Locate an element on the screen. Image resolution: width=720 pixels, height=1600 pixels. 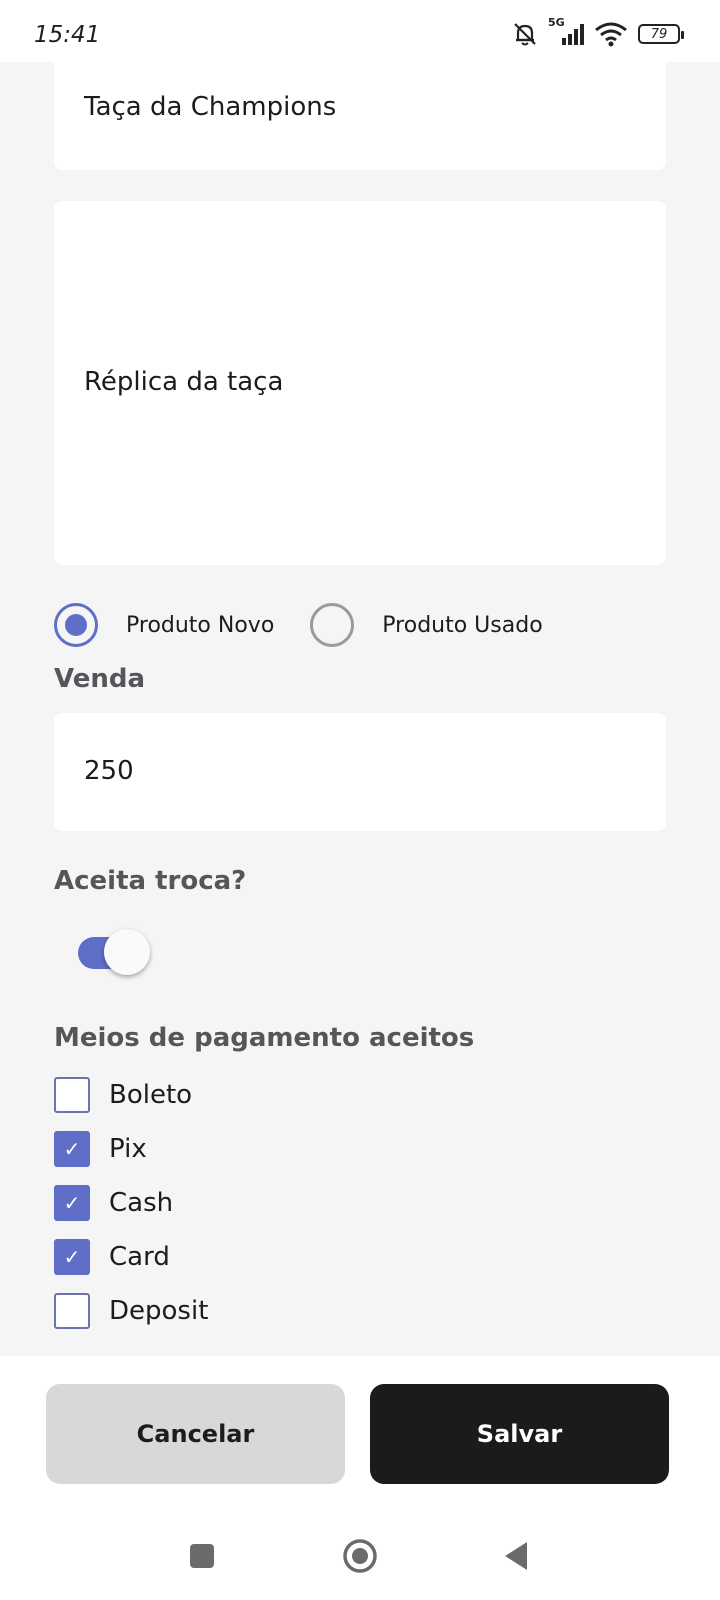
checkbox-cash: ✓ is located at coordinates (72, 1203).